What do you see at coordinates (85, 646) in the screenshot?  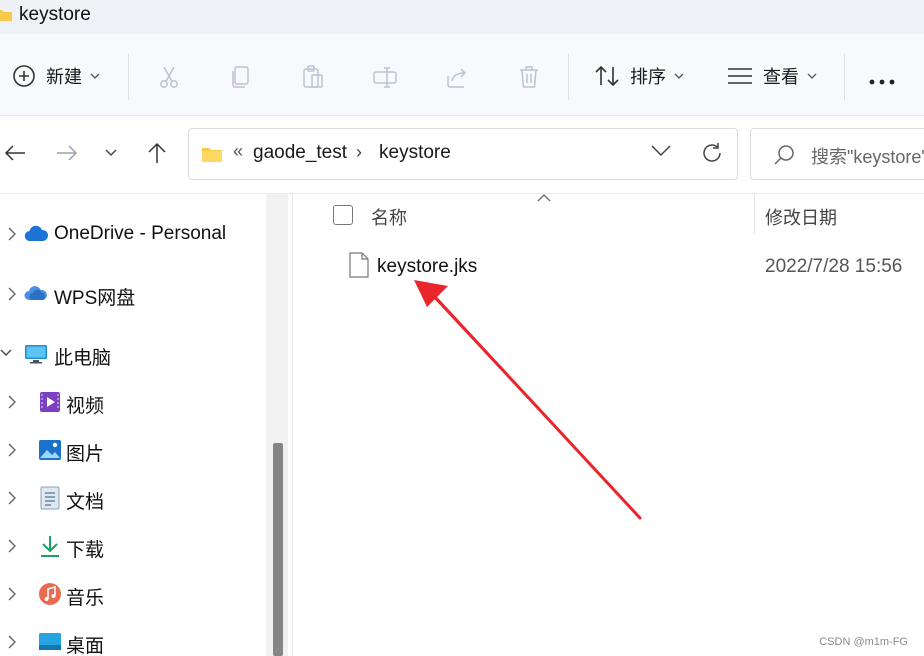 I see `sidebar-item-label: 桌面` at bounding box center [85, 646].